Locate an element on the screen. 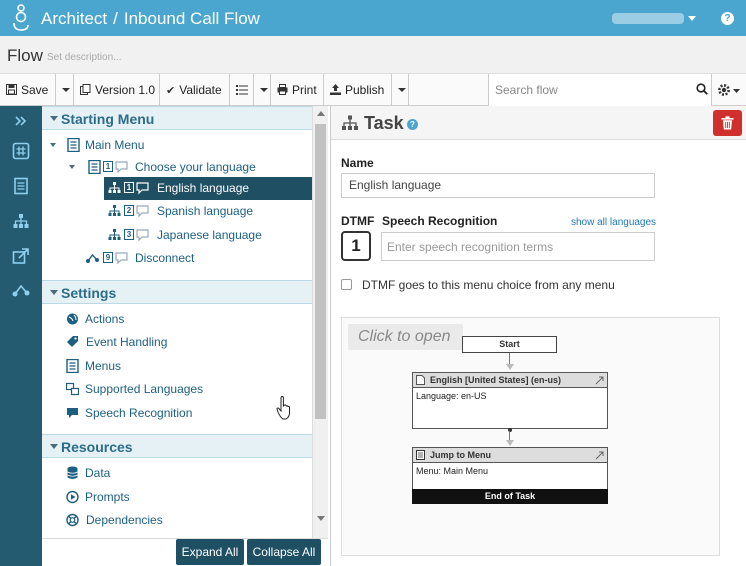 This screenshot has width=746, height=566. version-icon is located at coordinates (85, 89).